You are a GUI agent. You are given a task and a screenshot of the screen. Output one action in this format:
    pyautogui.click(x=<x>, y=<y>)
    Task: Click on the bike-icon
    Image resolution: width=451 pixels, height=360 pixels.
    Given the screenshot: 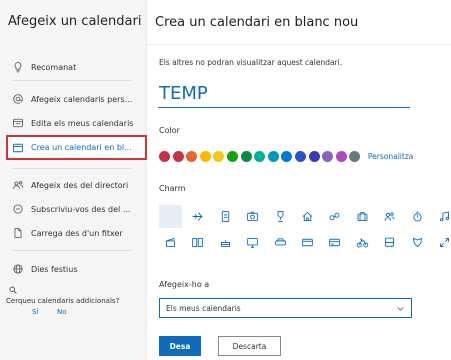 What is the action you would take?
    pyautogui.click(x=362, y=242)
    